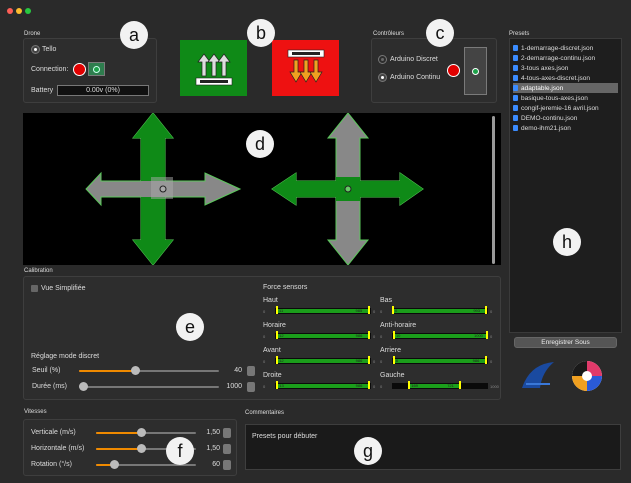 The width and height of the screenshot is (631, 483). I want to click on minimize-icon, so click(19, 11).